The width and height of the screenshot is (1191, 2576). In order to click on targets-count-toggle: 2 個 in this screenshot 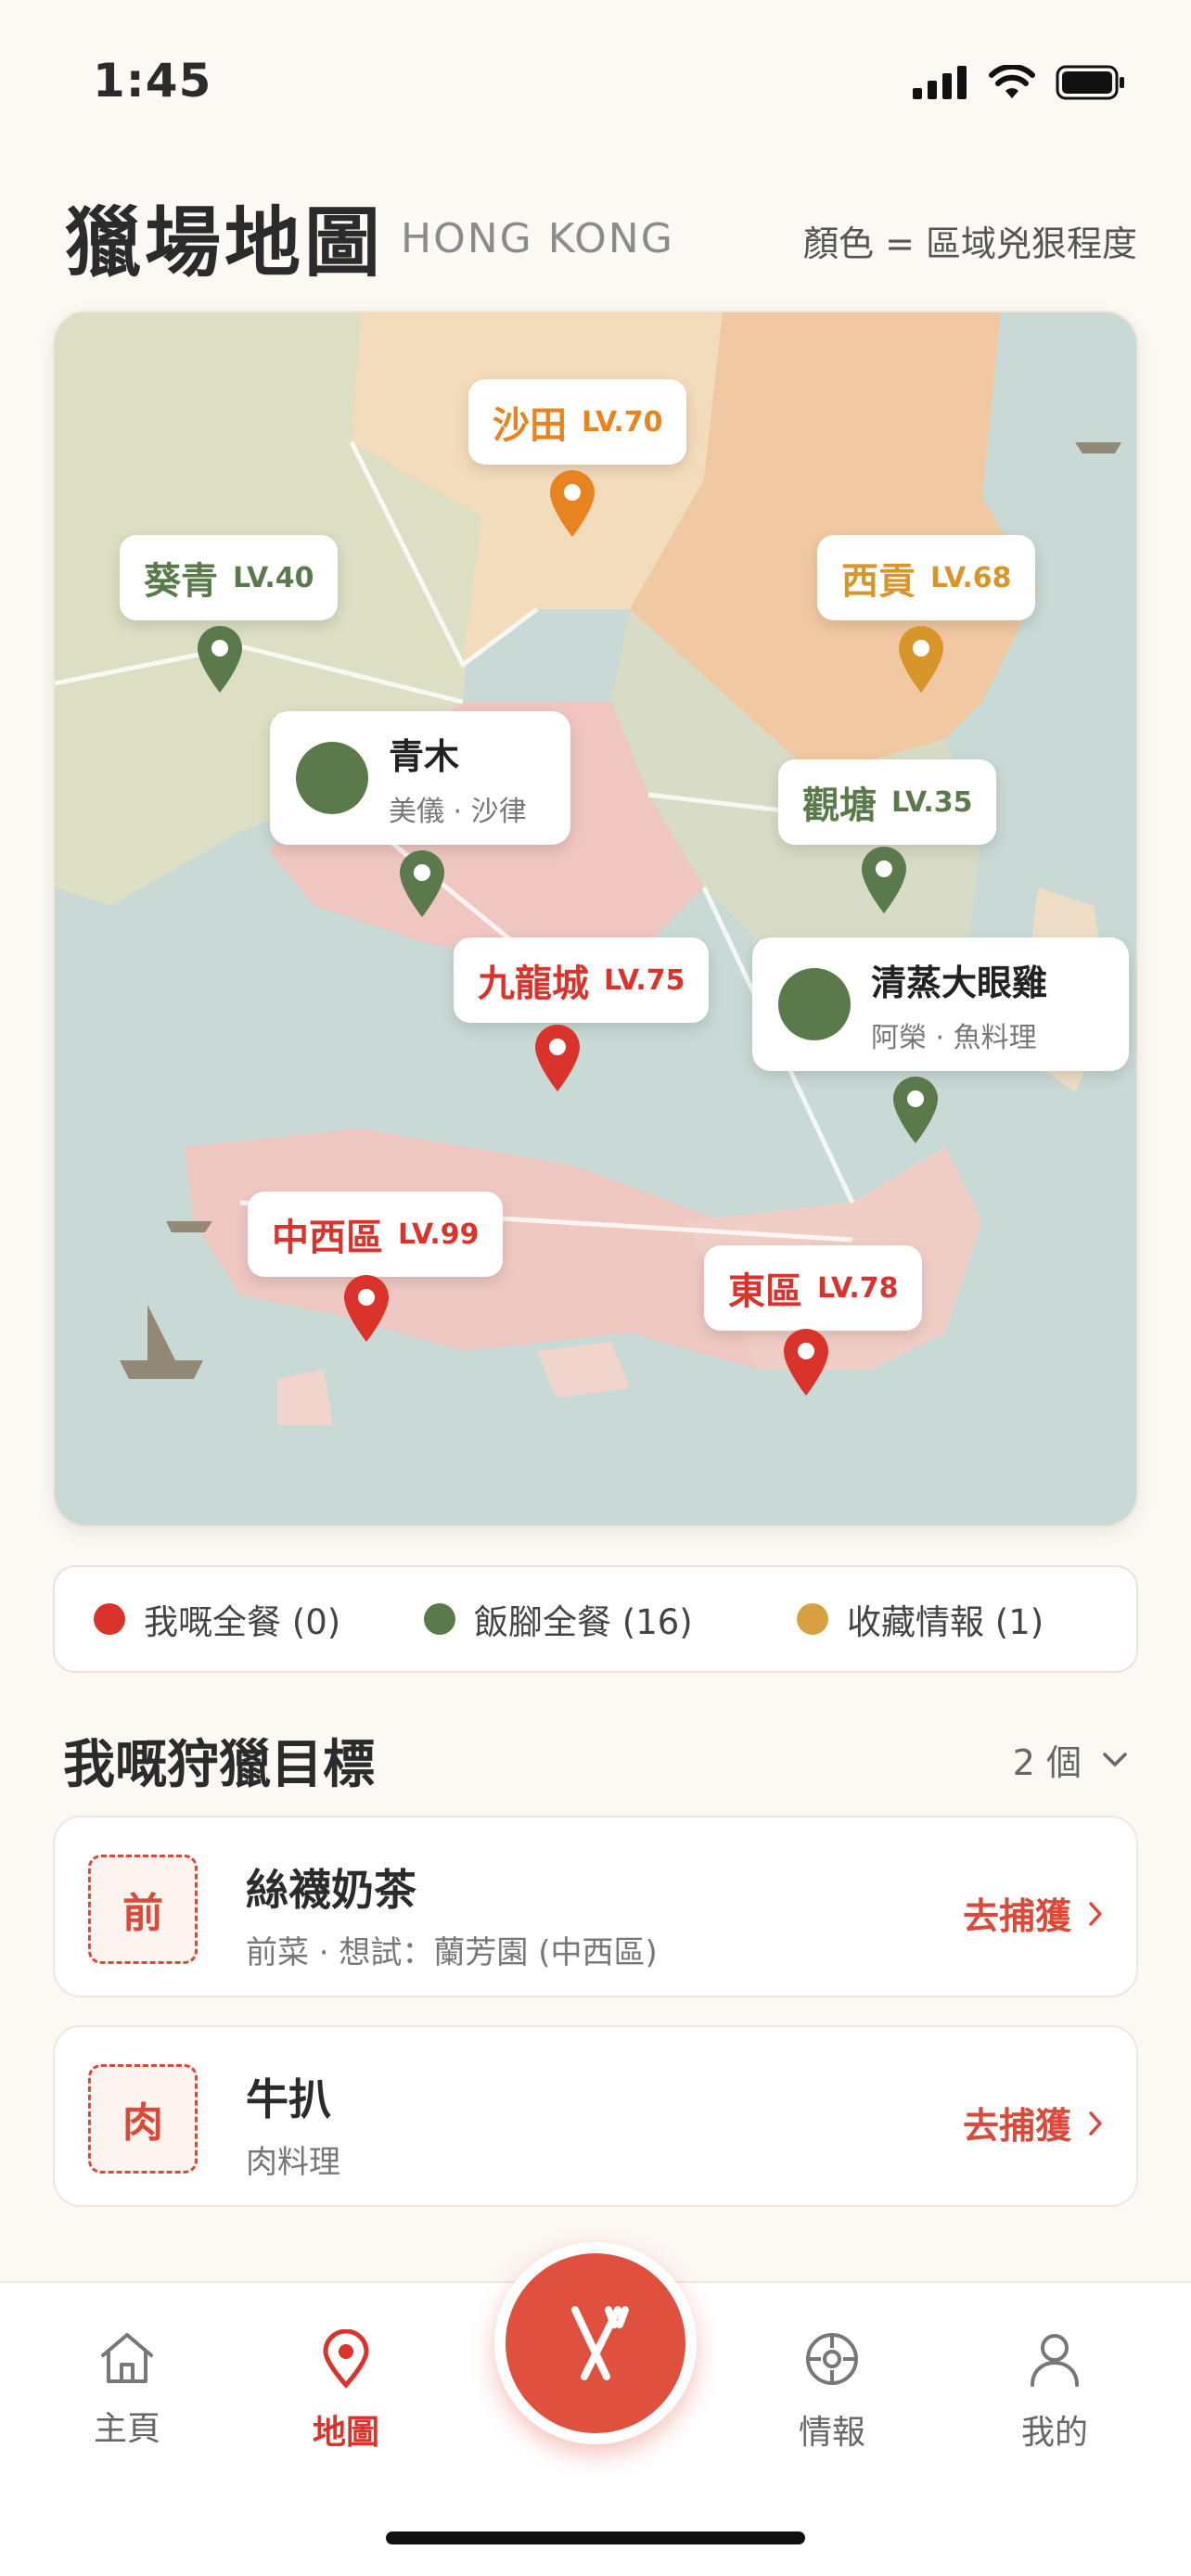, I will do `click(1070, 1759)`.